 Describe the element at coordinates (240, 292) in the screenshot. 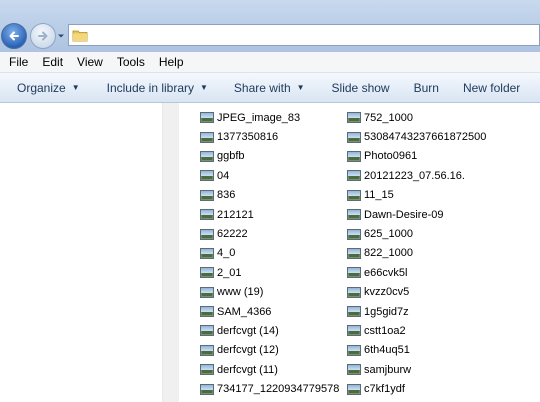

I see `file-name: www (19)` at that location.